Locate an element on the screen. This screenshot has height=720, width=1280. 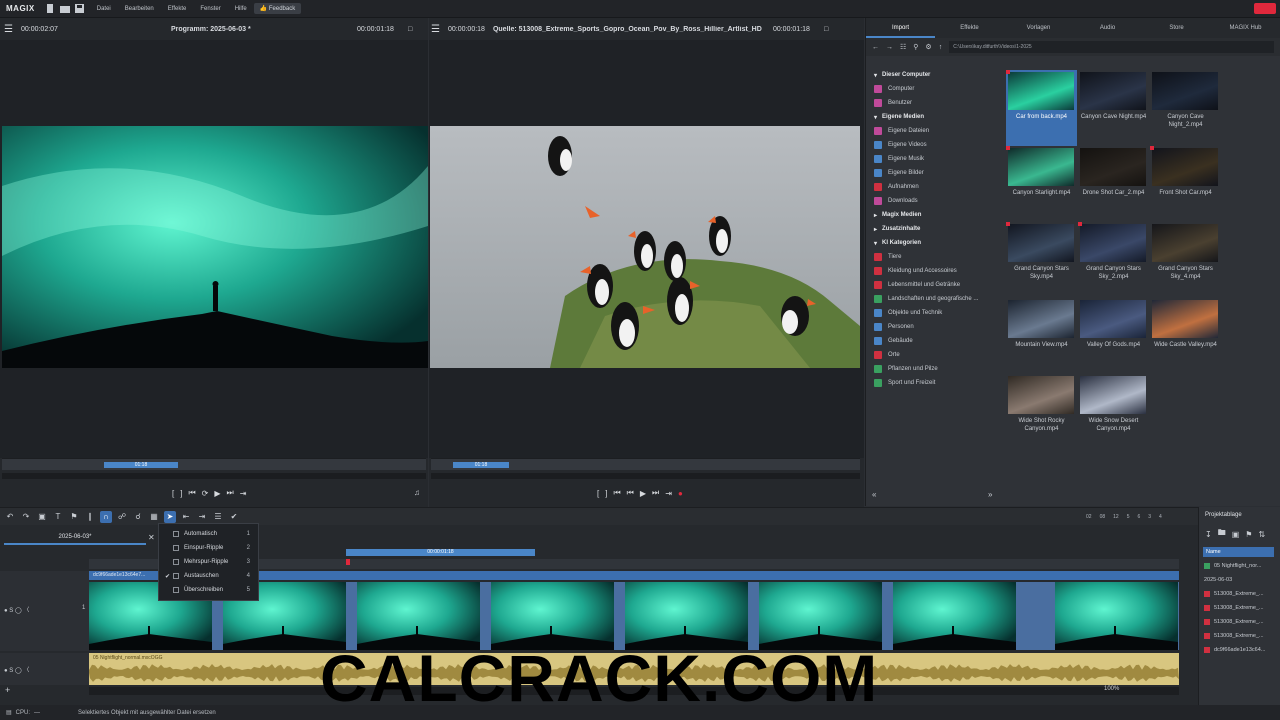
import-icon: ↧ is located at coordinates (1208, 534).